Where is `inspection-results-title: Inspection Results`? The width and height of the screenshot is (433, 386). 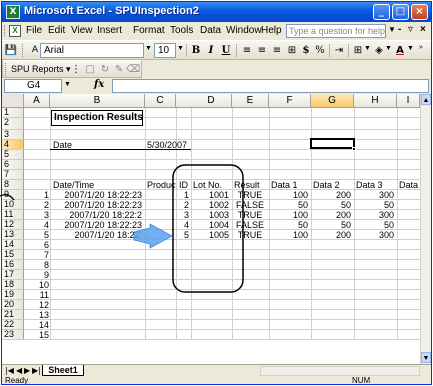
inspection-results-title: Inspection Results is located at coordinates (97, 118).